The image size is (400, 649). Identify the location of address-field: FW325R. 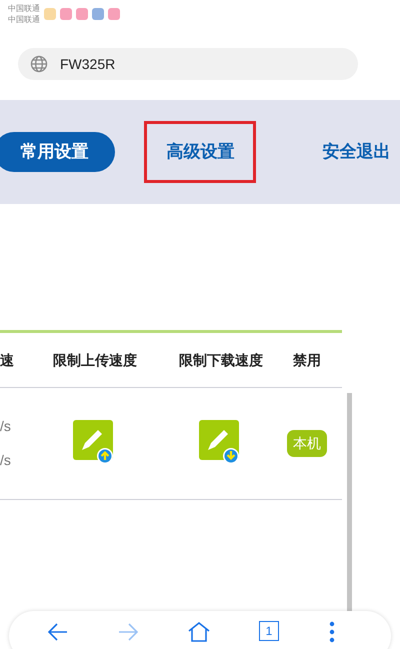
(188, 64).